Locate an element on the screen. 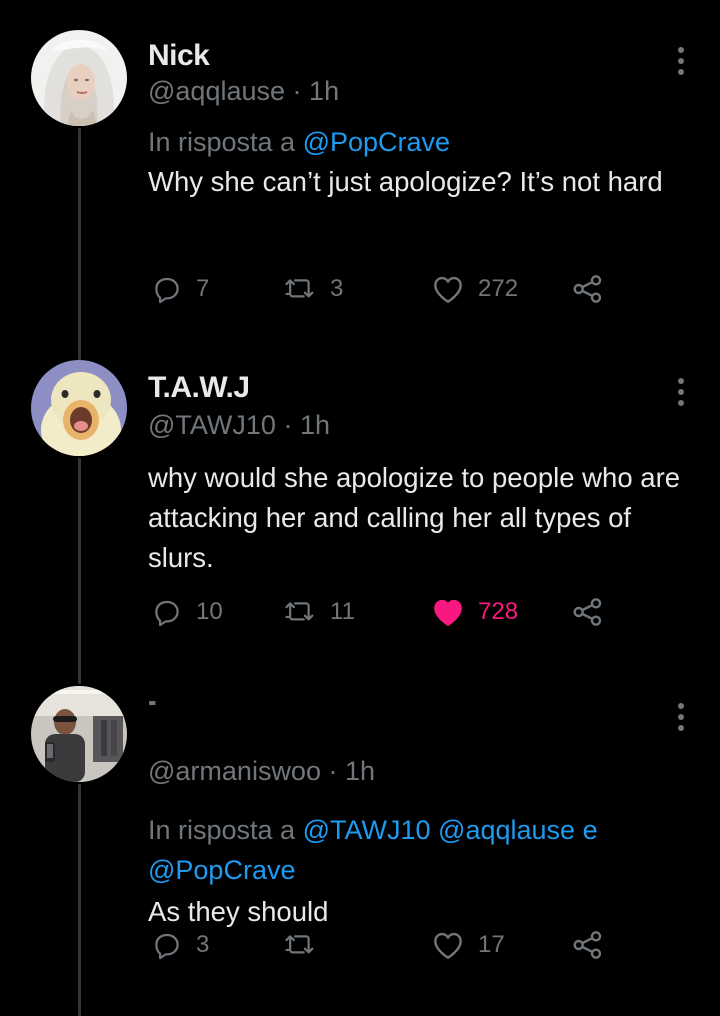 The image size is (720, 1016). reply-count: 10 is located at coordinates (209, 611).